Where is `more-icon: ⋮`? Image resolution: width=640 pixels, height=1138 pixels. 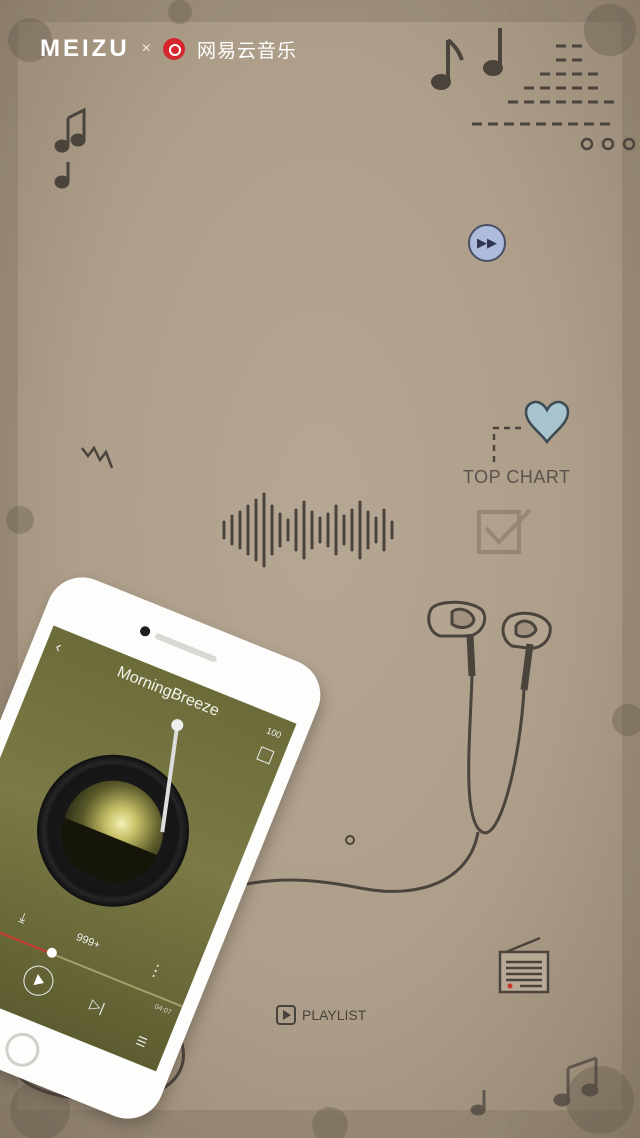
more-icon: ⋮ is located at coordinates (155, 971).